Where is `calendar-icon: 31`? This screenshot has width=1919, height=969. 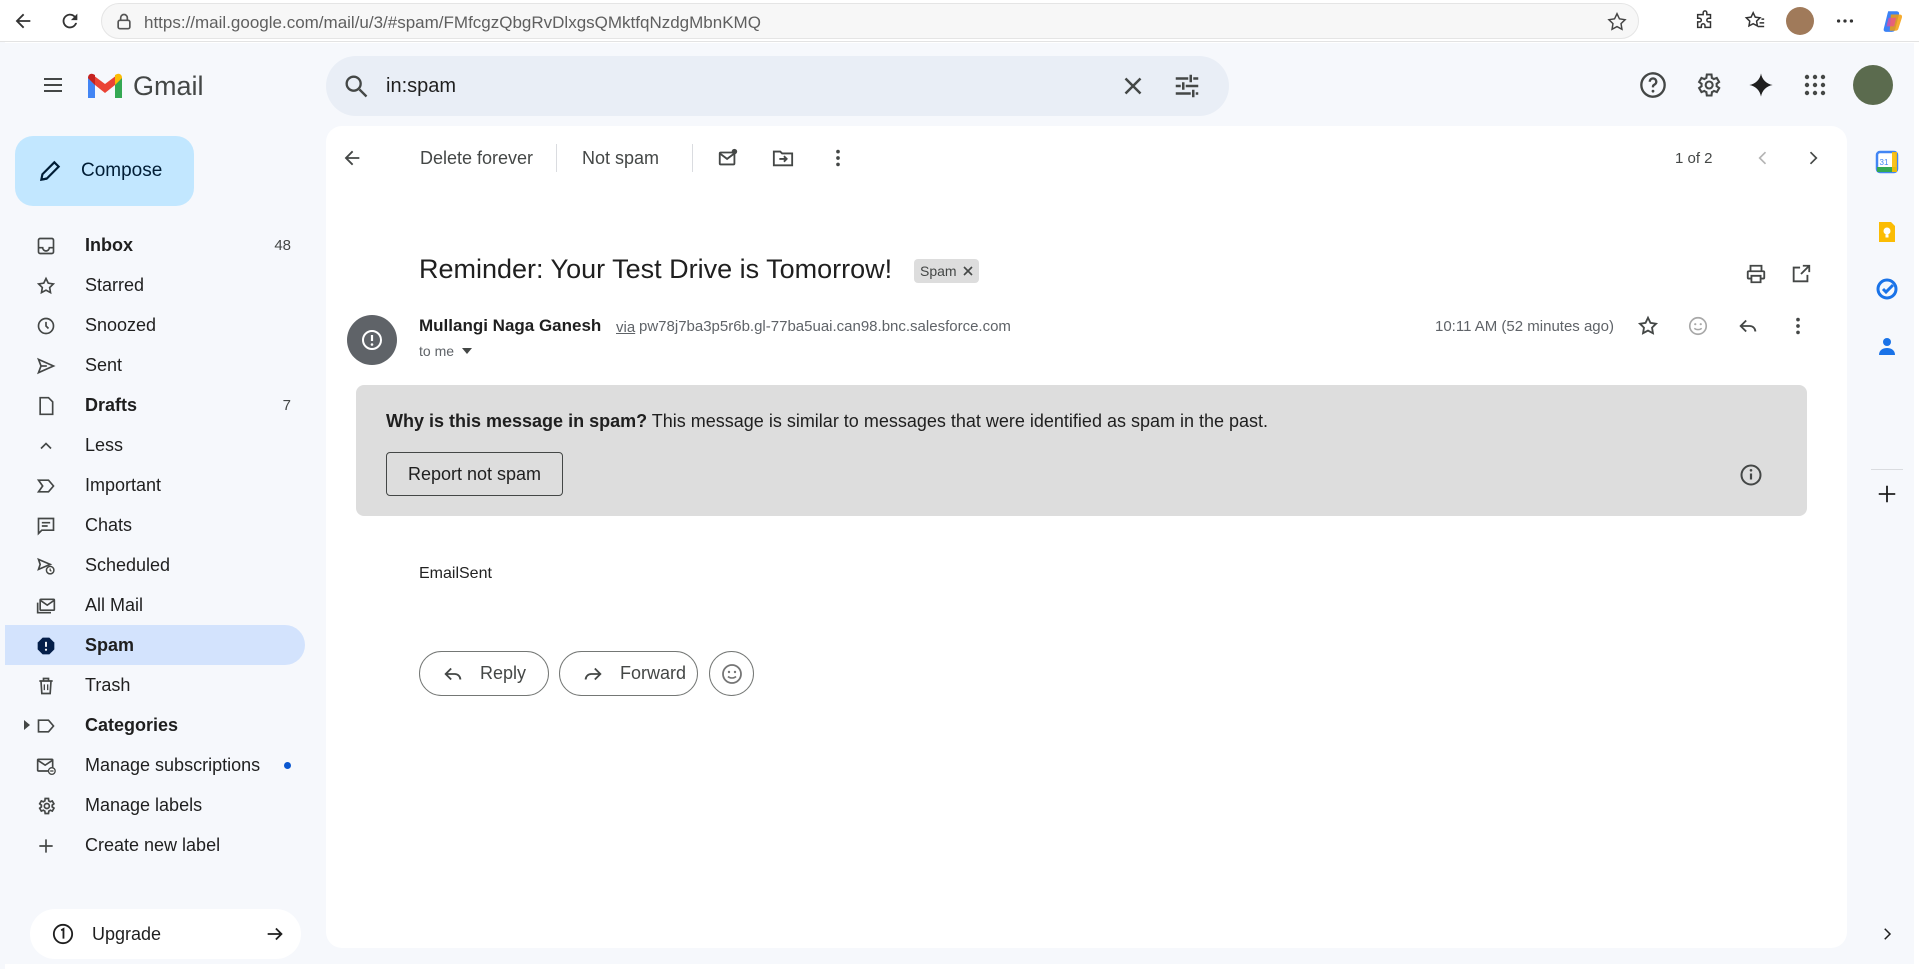 calendar-icon: 31 is located at coordinates (1887, 162).